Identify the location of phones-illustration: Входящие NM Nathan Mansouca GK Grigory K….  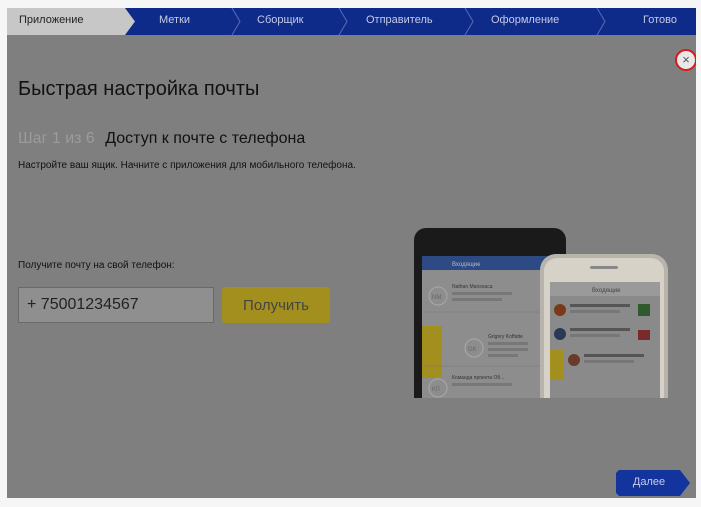
(541, 313).